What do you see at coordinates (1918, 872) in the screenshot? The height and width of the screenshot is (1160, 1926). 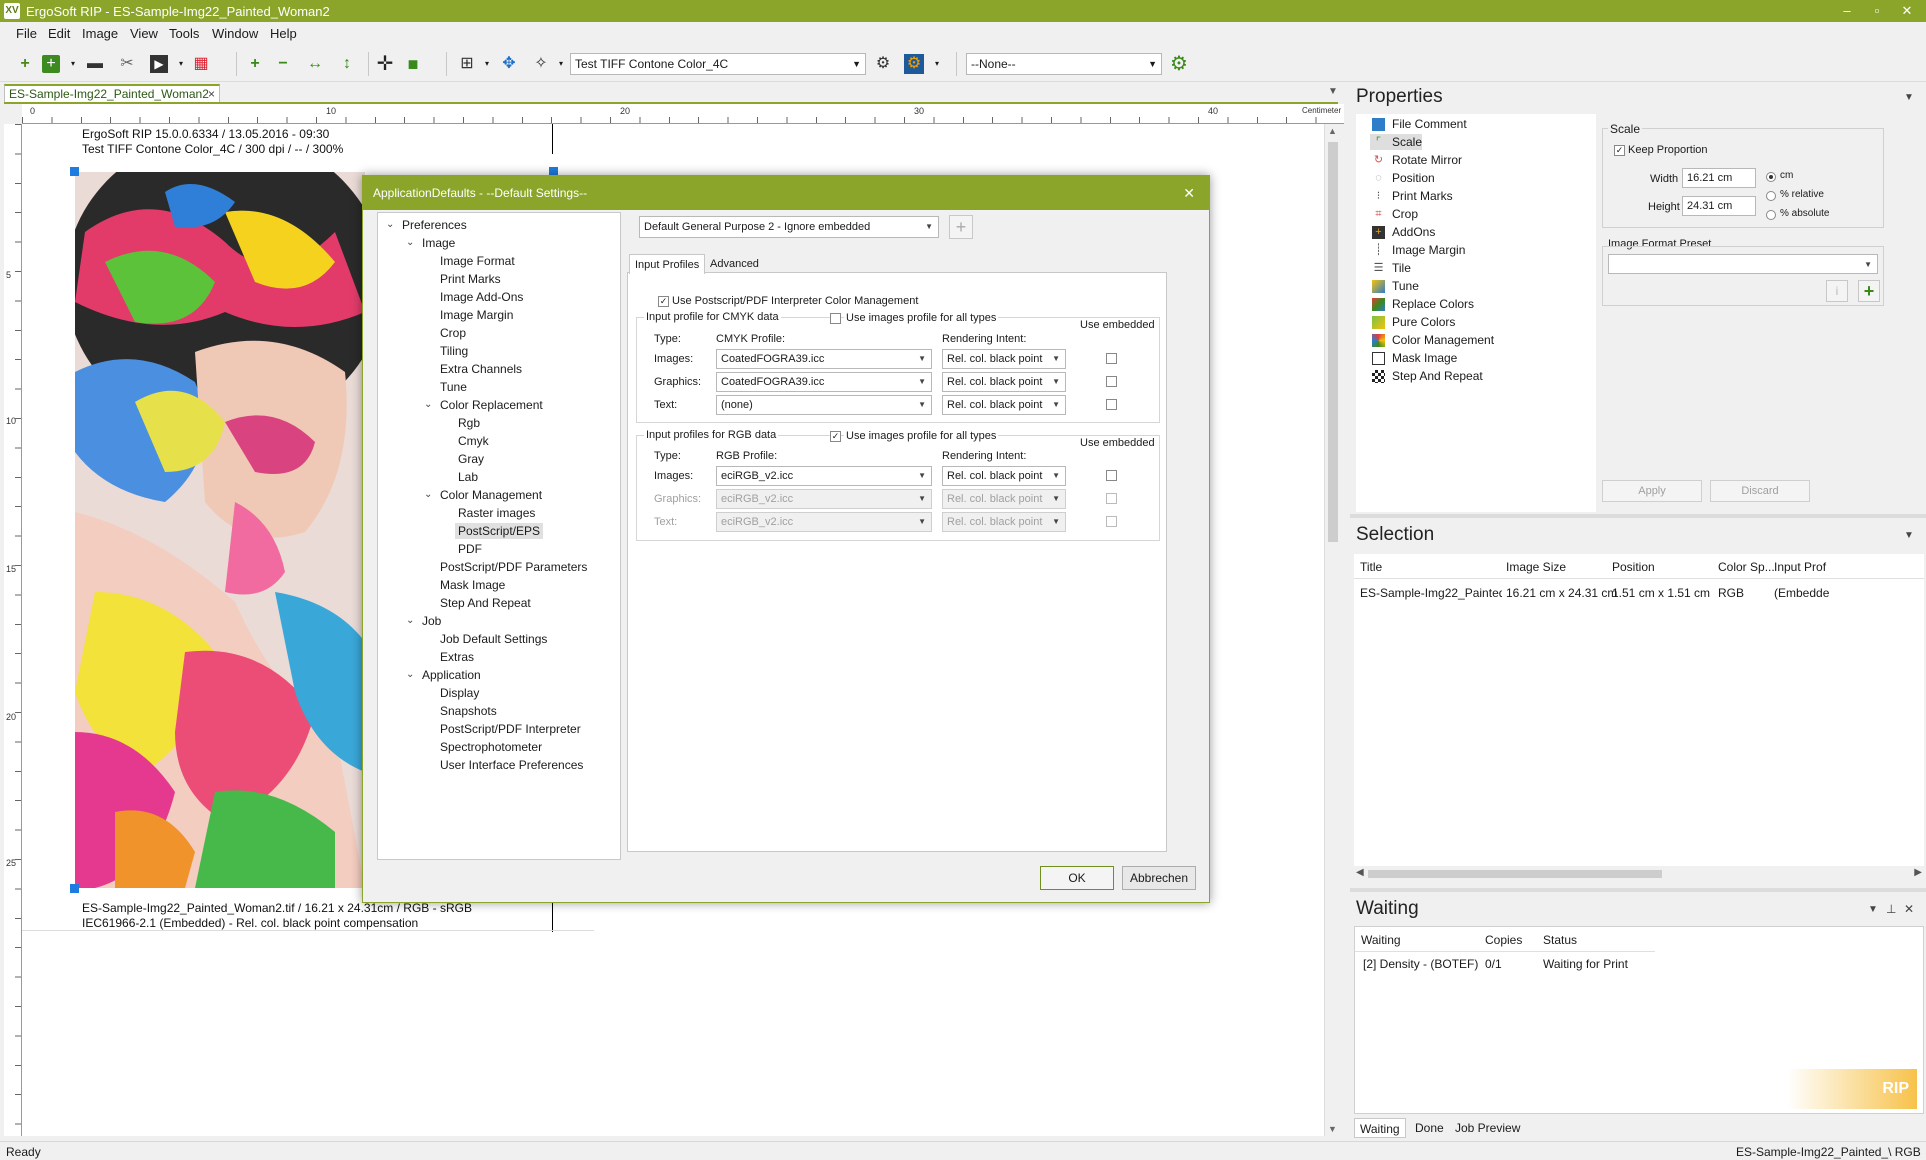 I see `scroll-right-icon: ▶` at bounding box center [1918, 872].